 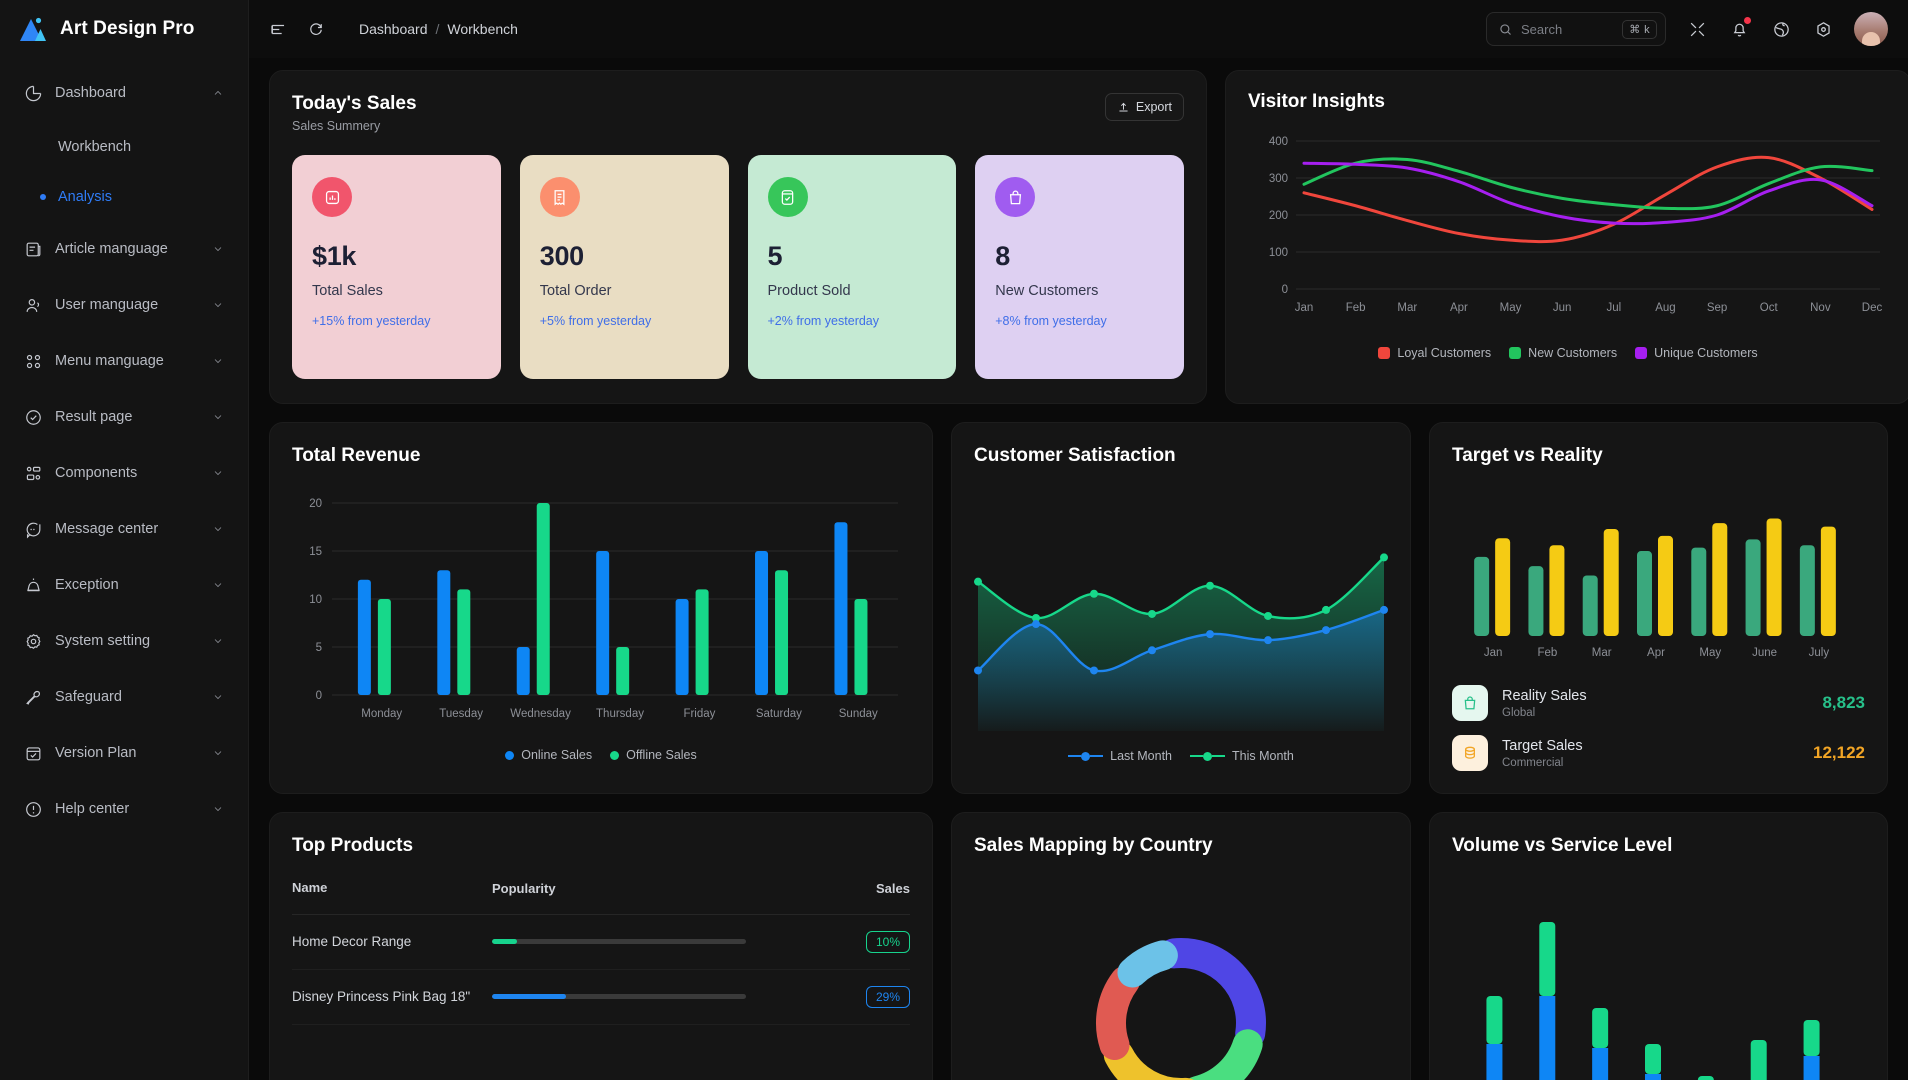 What do you see at coordinates (218, 93) in the screenshot?
I see `chevron-up-icon` at bounding box center [218, 93].